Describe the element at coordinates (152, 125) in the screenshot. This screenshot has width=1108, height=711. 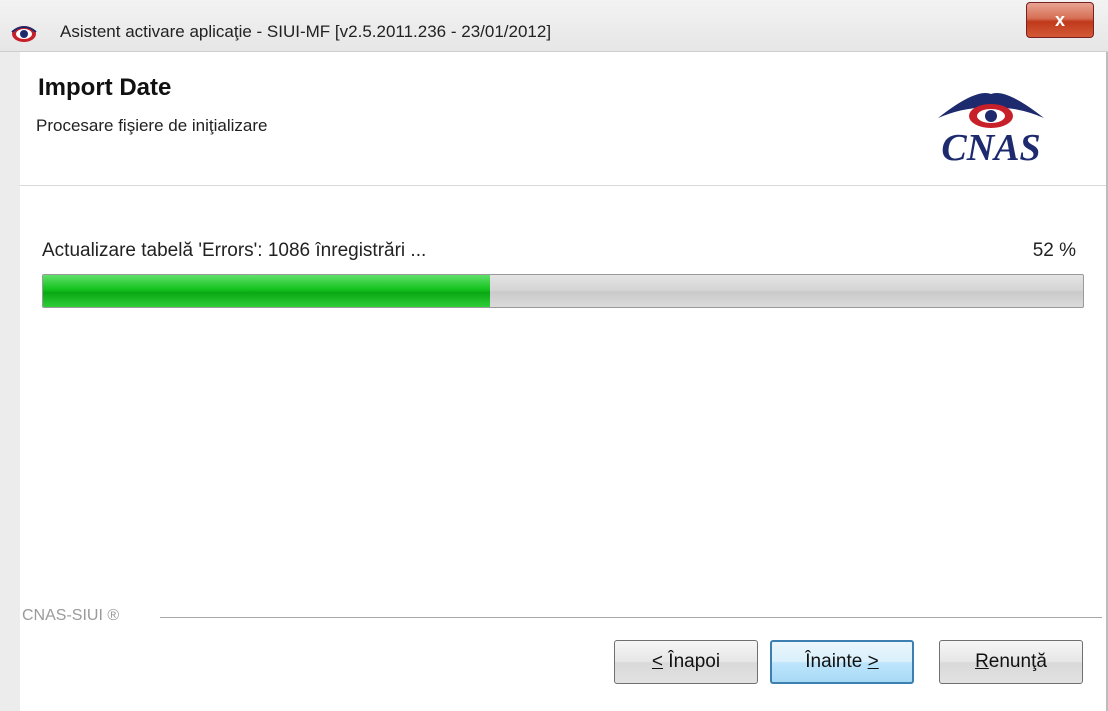
I see `page-subtitle: Procesare fişiere de iniţializare` at that location.